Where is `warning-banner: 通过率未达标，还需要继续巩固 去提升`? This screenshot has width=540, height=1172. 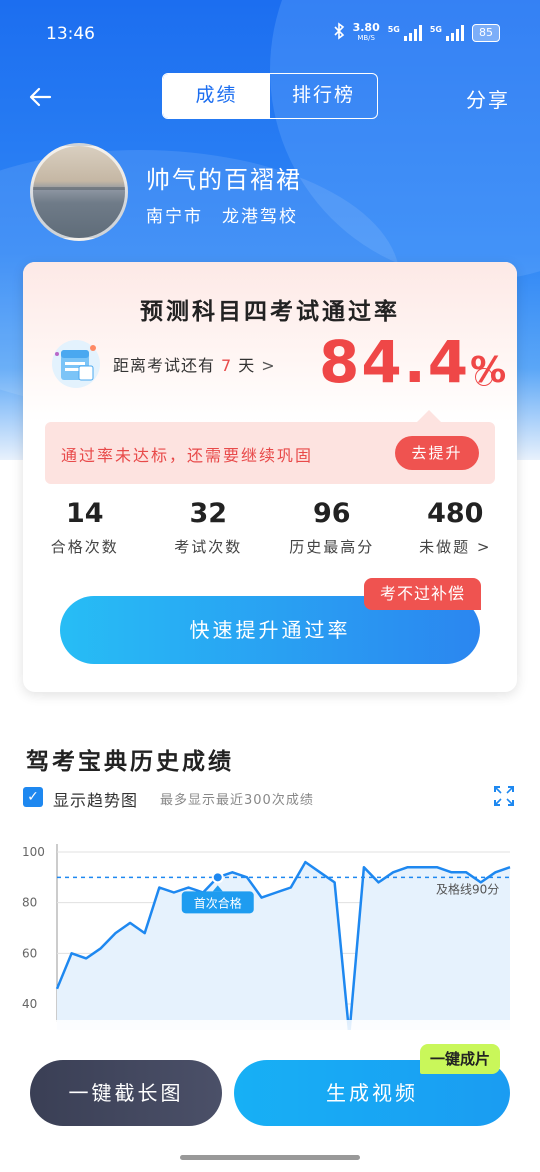
warning-banner: 通过率未达标，还需要继续巩固 去提升 is located at coordinates (270, 447).